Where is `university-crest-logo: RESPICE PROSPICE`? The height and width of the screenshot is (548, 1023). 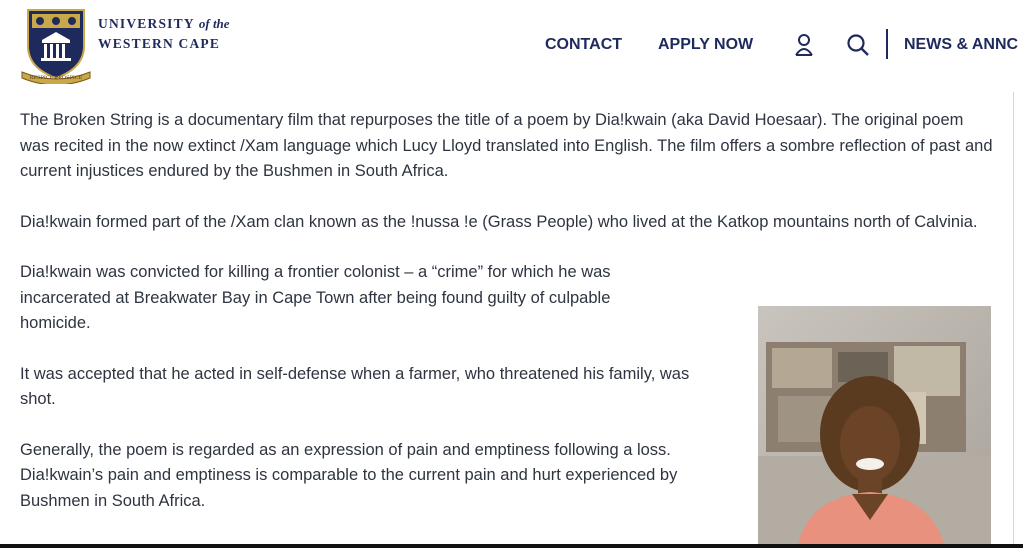
university-crest-logo: RESPICE PROSPICE is located at coordinates (56, 45).